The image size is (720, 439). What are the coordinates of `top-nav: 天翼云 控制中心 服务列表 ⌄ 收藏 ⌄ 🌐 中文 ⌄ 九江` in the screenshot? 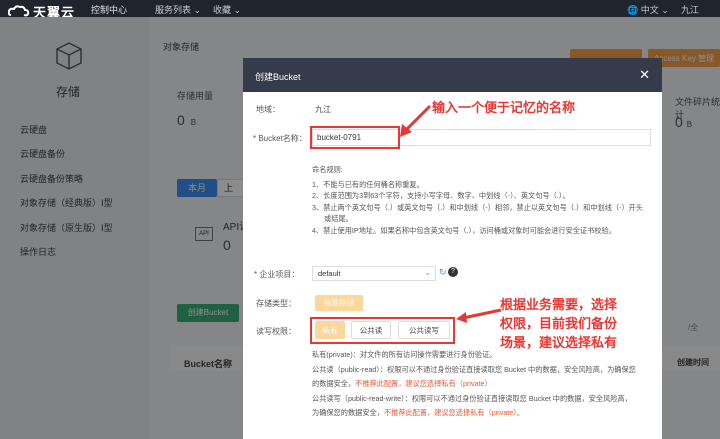 It's located at (360, 10).